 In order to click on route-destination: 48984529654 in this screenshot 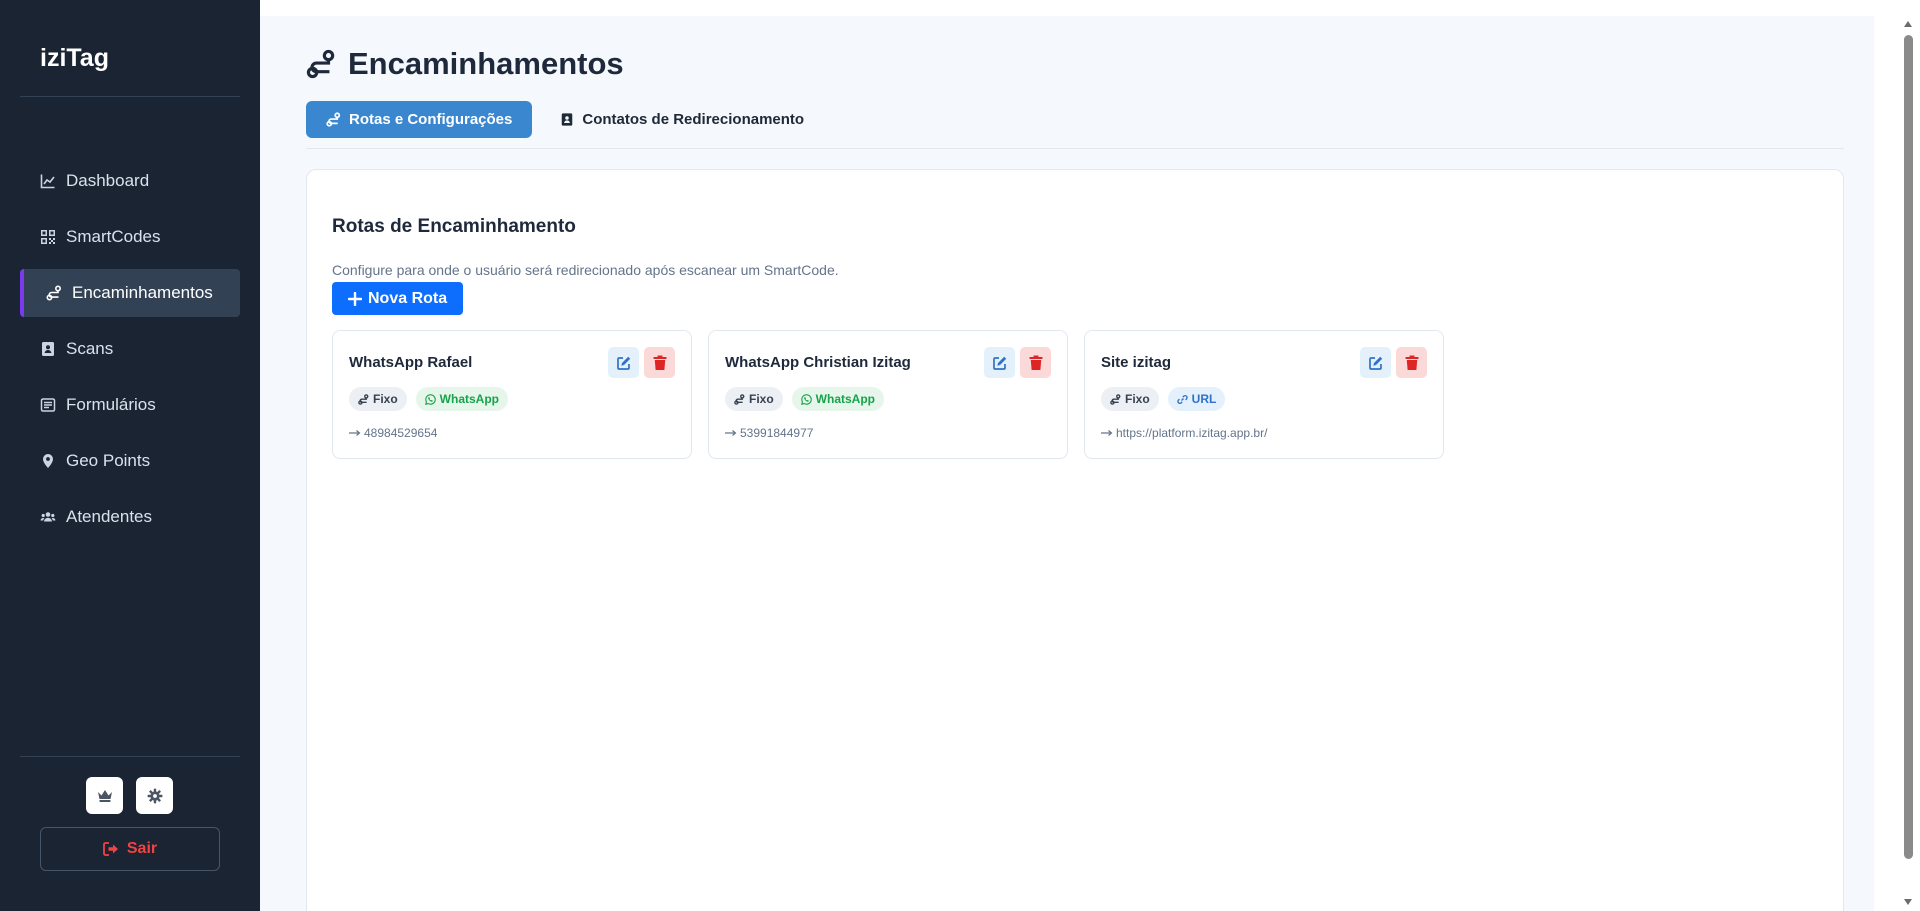, I will do `click(393, 433)`.